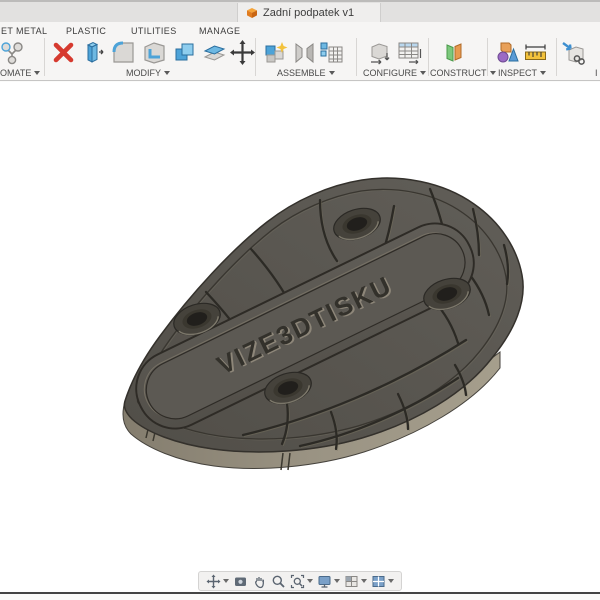 This screenshot has width=600, height=600. I want to click on window-bottom-edge, so click(300, 593).